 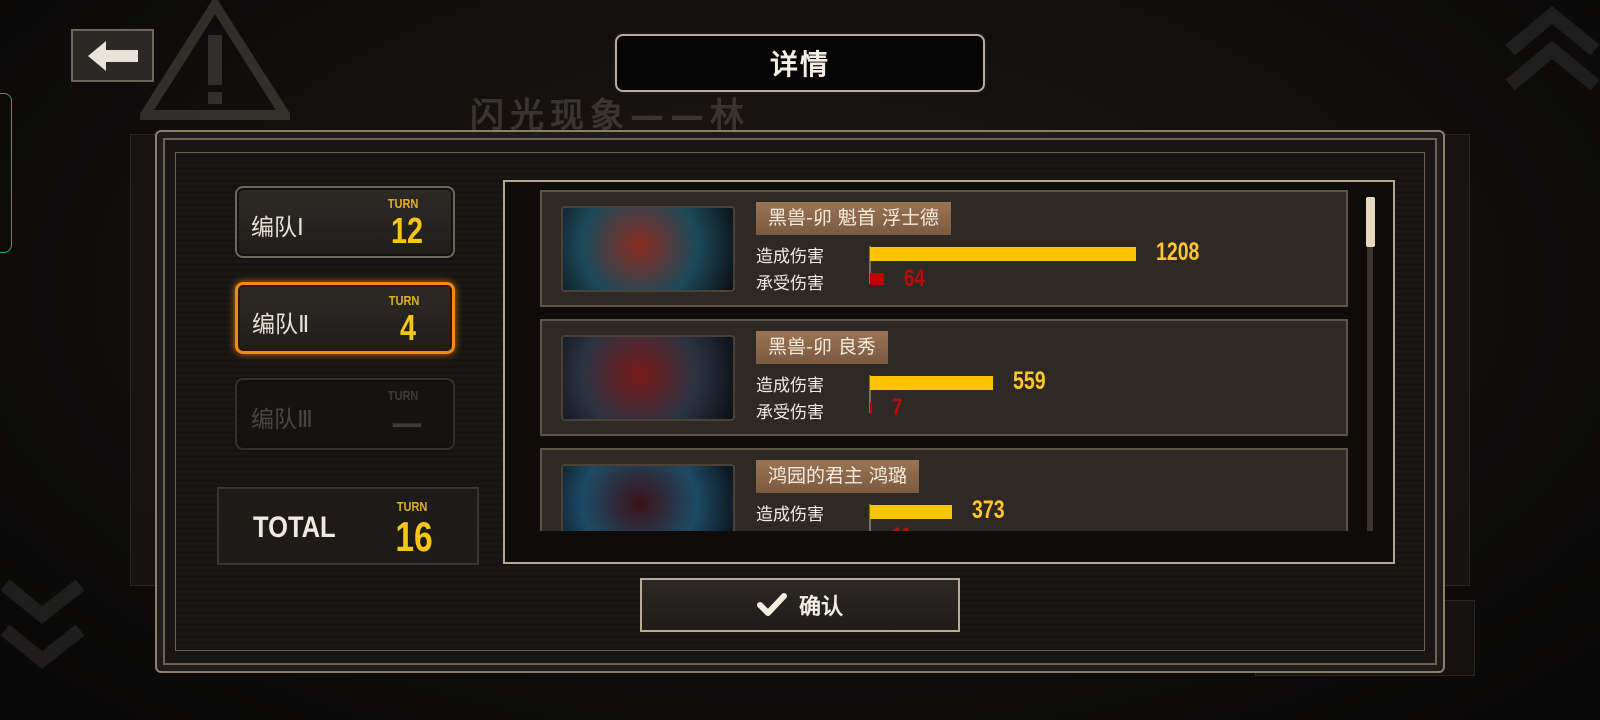 I want to click on unit-name: 黑兽-卯 魁首 浮士德, so click(x=853, y=218).